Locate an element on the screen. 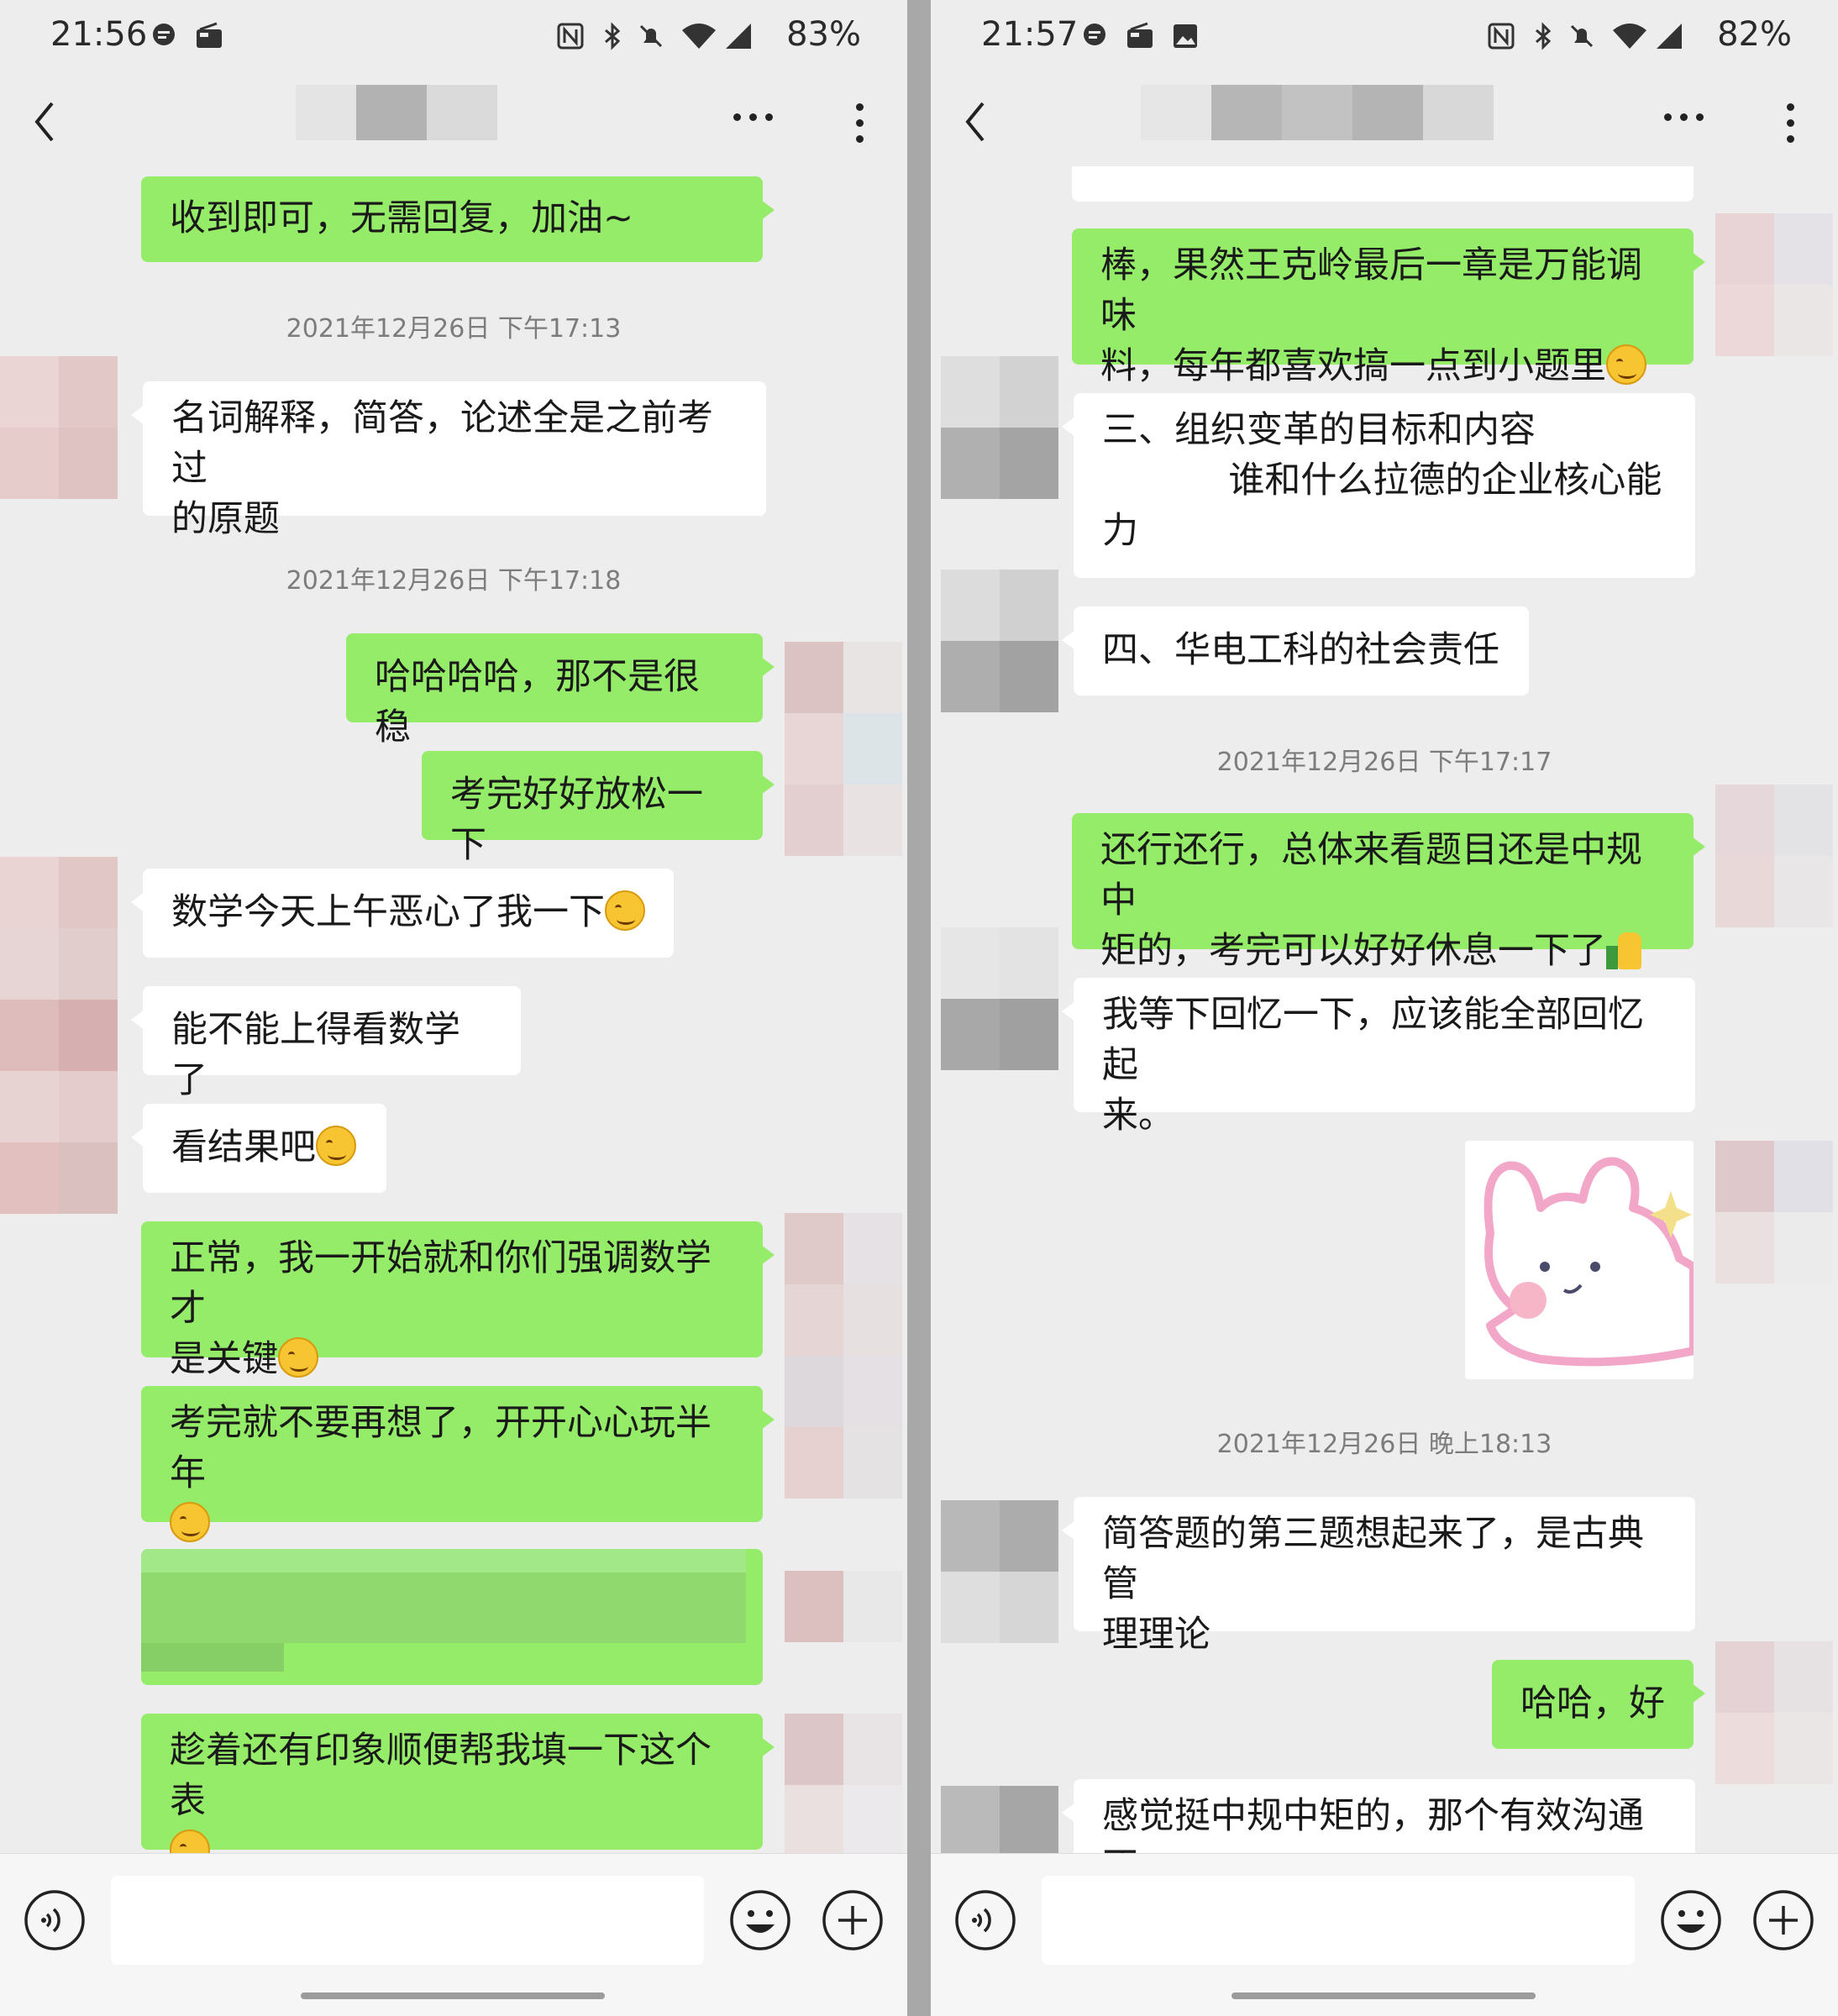 The image size is (1838, 2016). message-bubble: 看结果吧 is located at coordinates (259, 1148).